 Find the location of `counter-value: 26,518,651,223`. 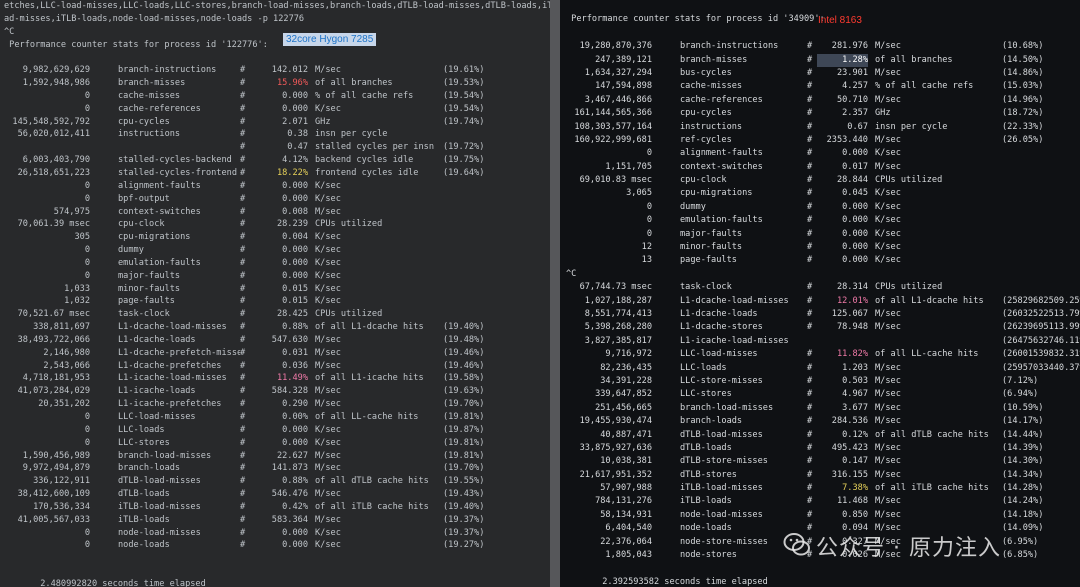

counter-value: 26,518,651,223 is located at coordinates (53, 172).